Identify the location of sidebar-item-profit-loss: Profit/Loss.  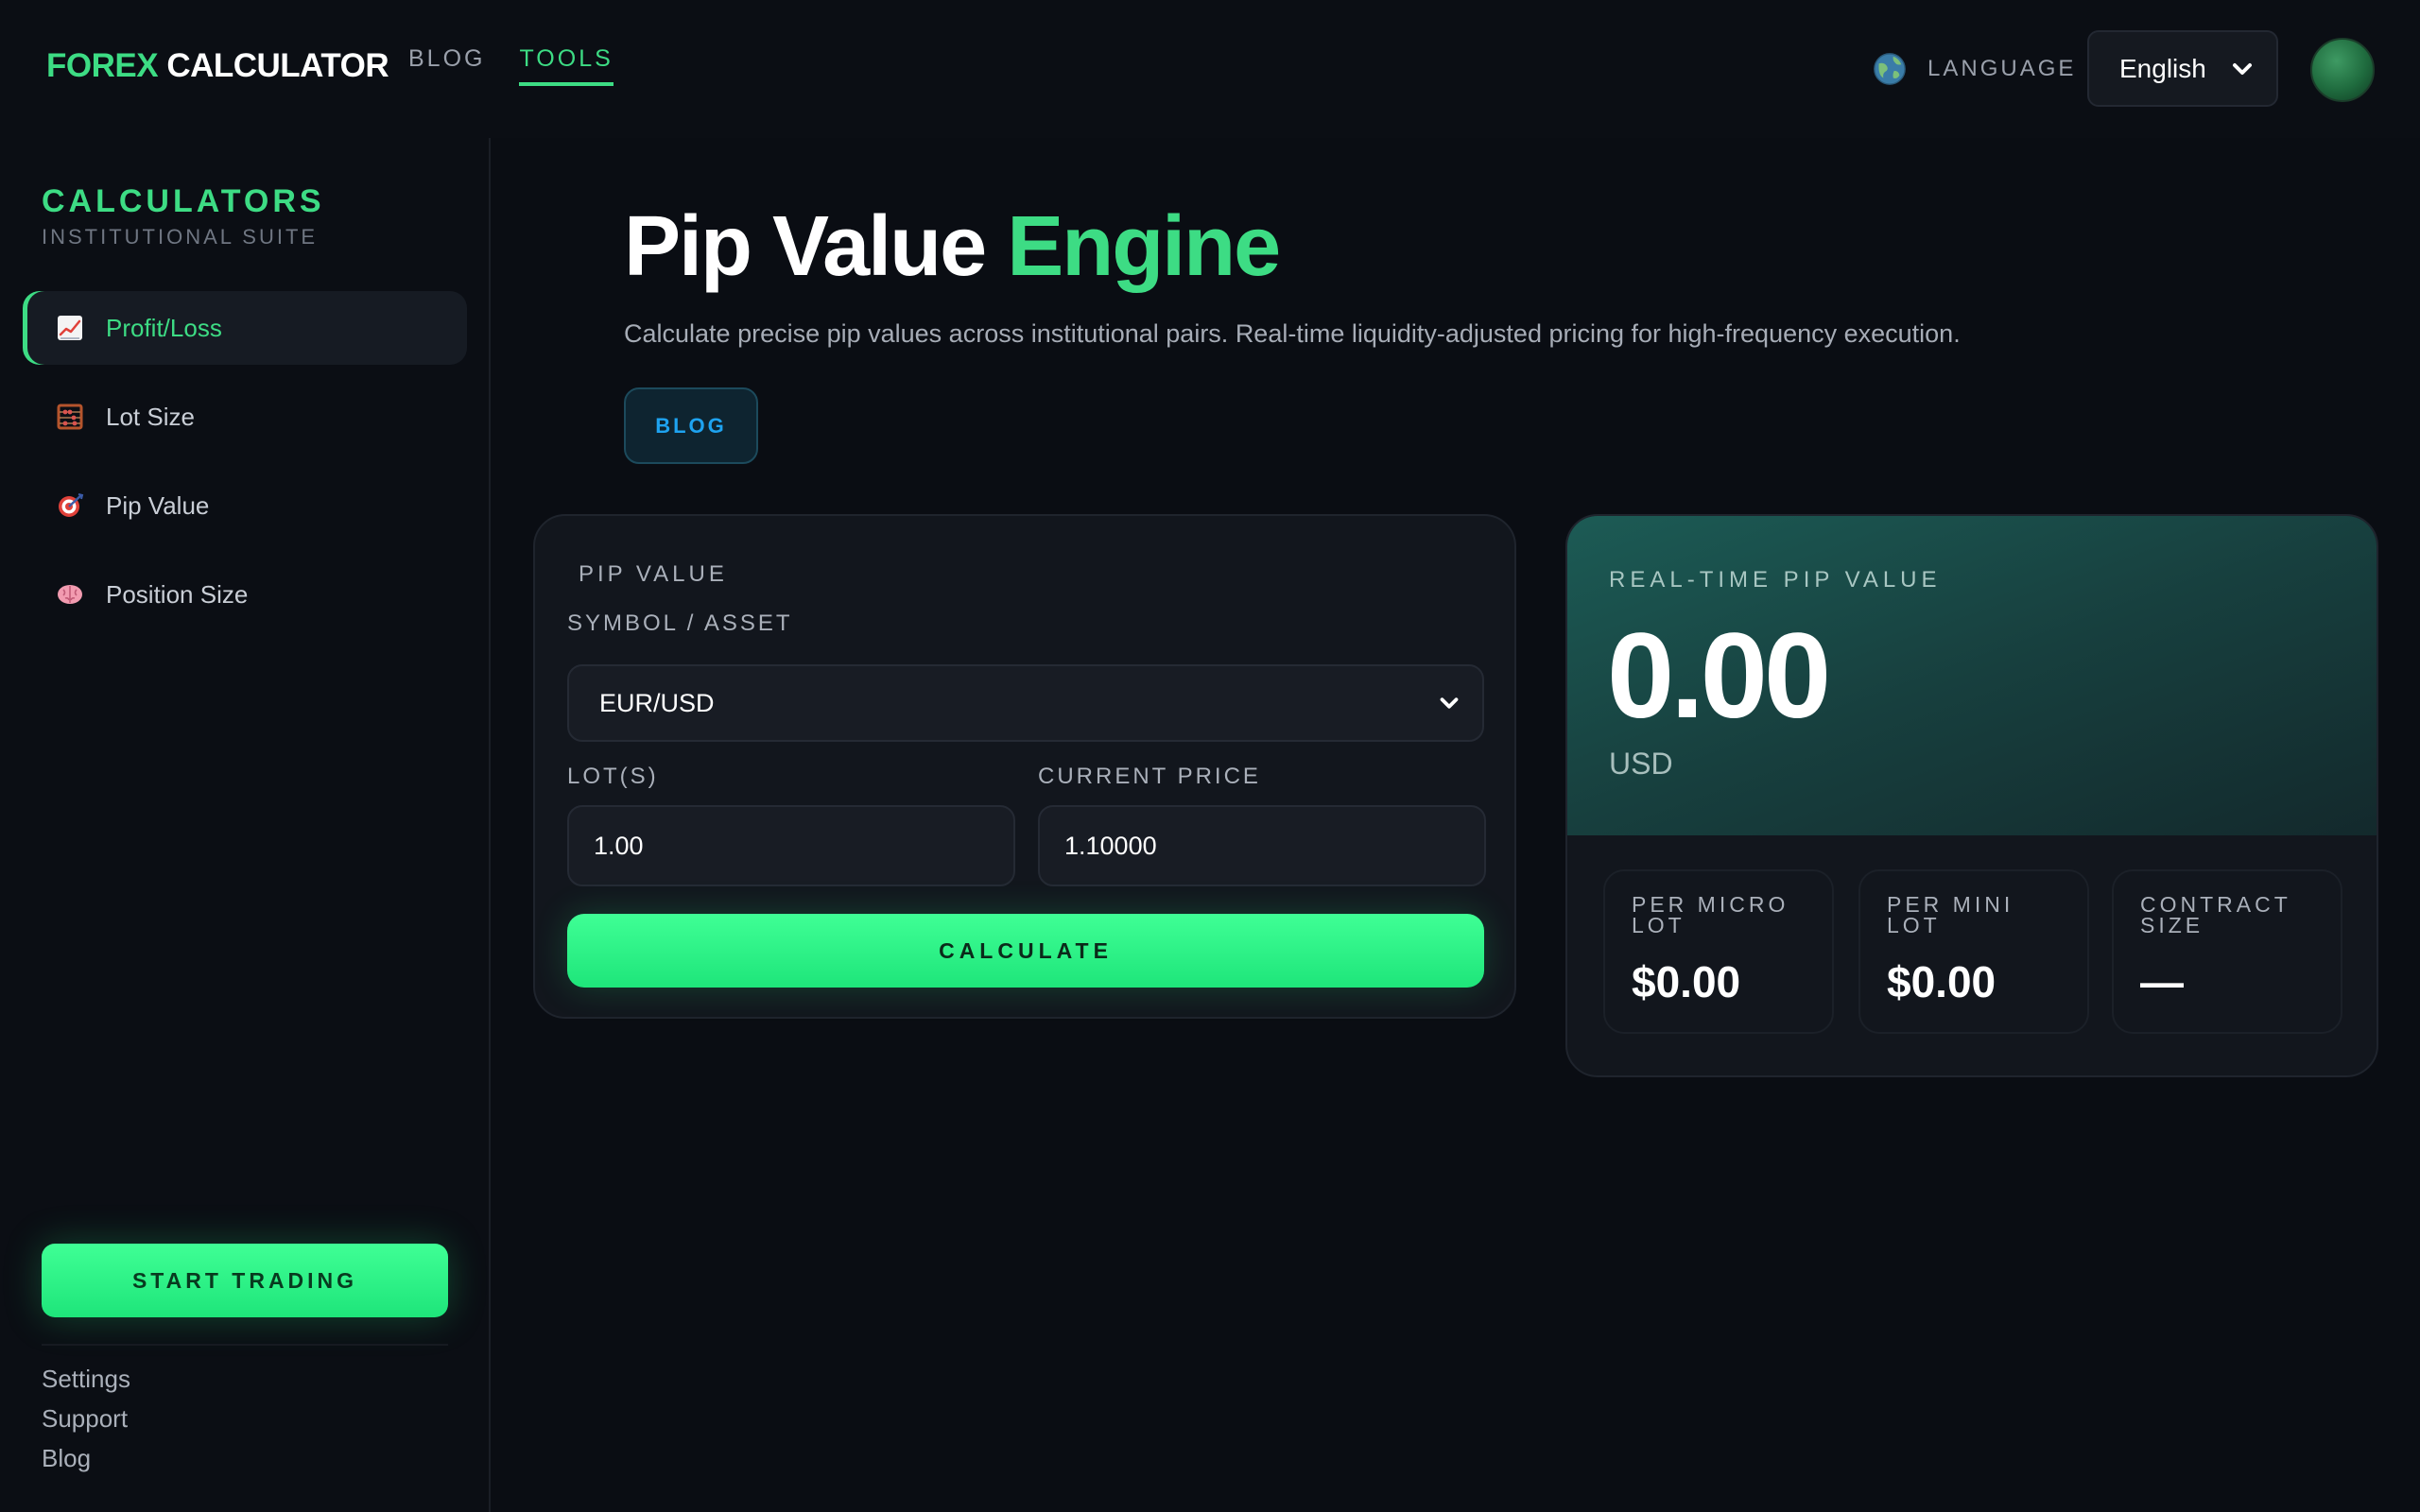
(245, 328).